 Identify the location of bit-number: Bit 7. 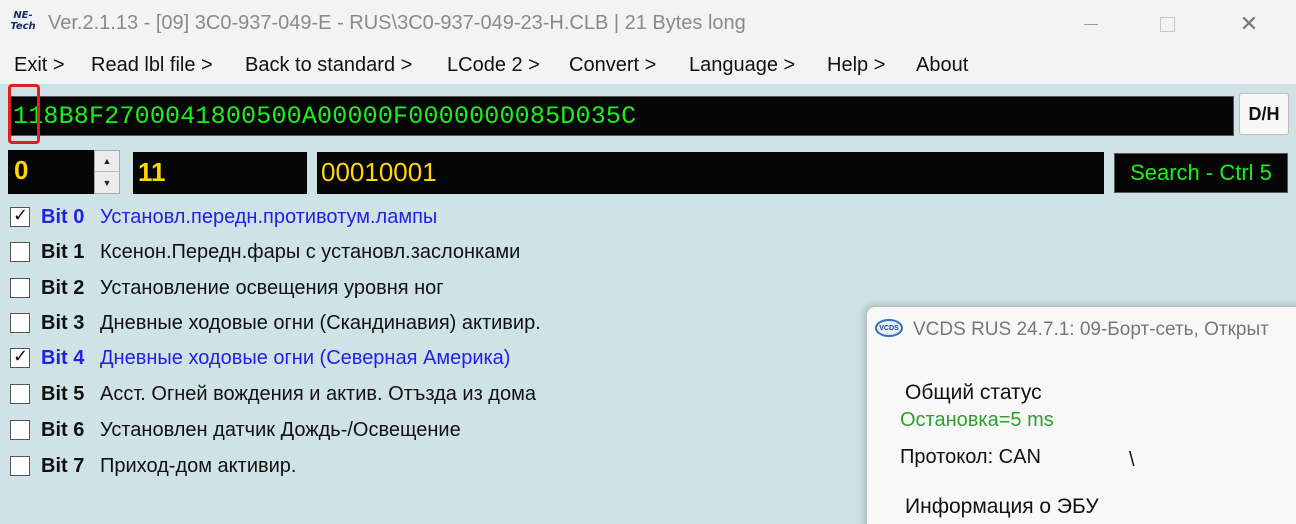
(63, 465).